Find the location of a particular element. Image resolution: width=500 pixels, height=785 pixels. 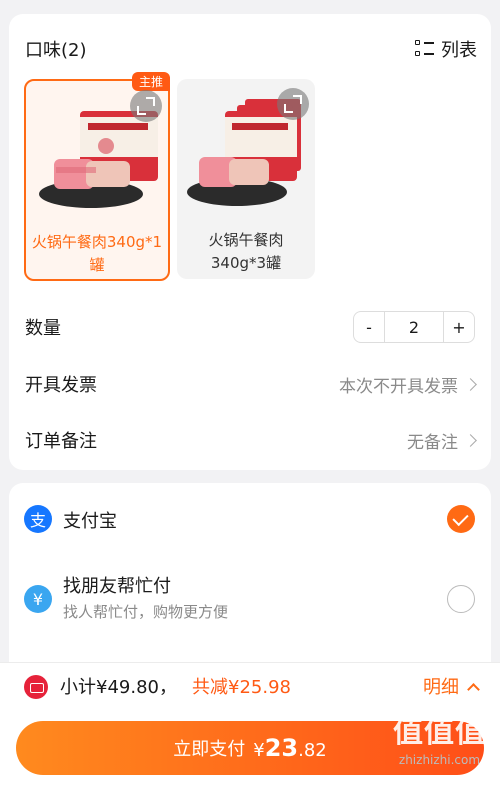

quantity-row: 数量 - 2 + is located at coordinates (250, 327).